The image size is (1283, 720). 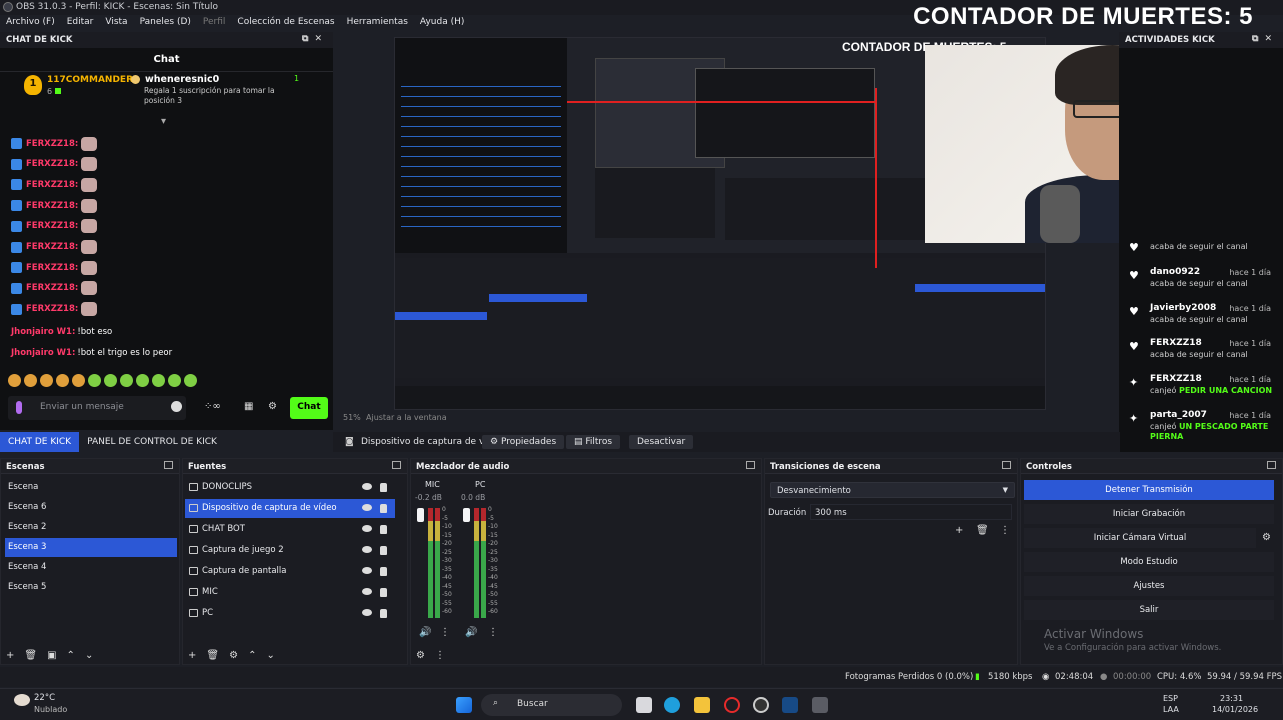 I want to click on start-virtual-cam-button: Iniciar Cámara Virtual, so click(x=1140, y=538).